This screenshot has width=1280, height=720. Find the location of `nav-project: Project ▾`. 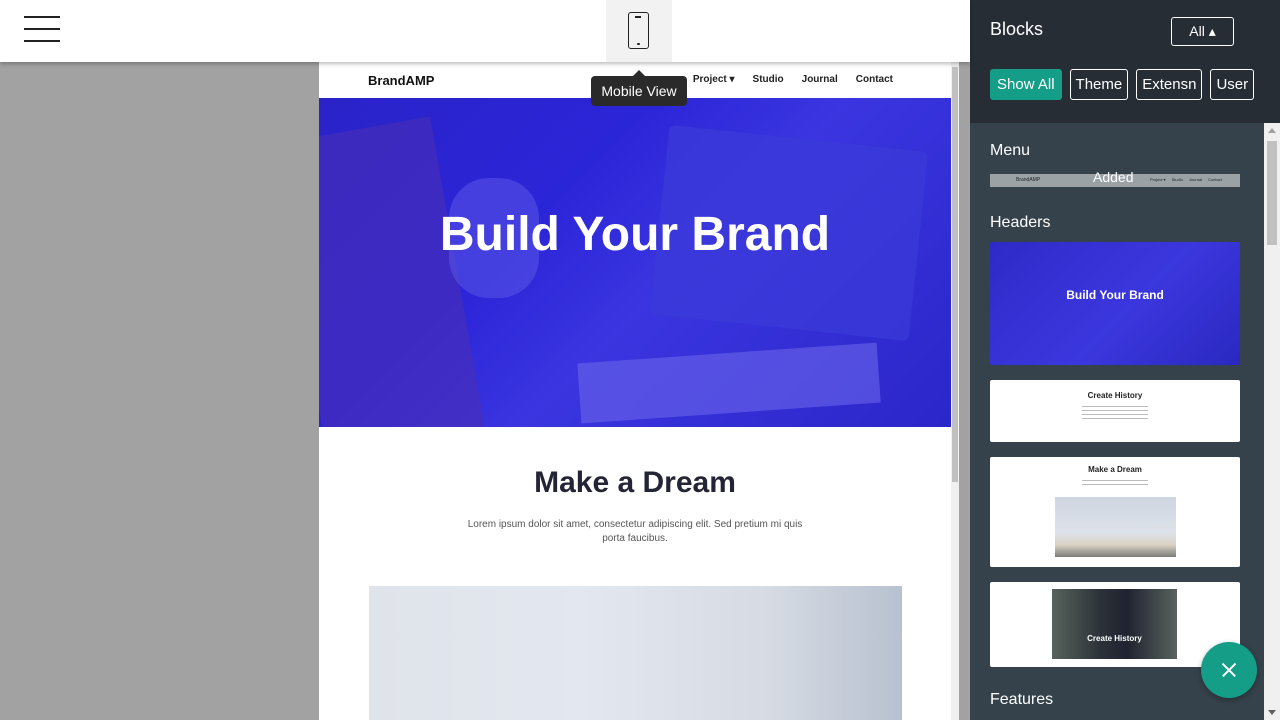

nav-project: Project ▾ is located at coordinates (714, 79).